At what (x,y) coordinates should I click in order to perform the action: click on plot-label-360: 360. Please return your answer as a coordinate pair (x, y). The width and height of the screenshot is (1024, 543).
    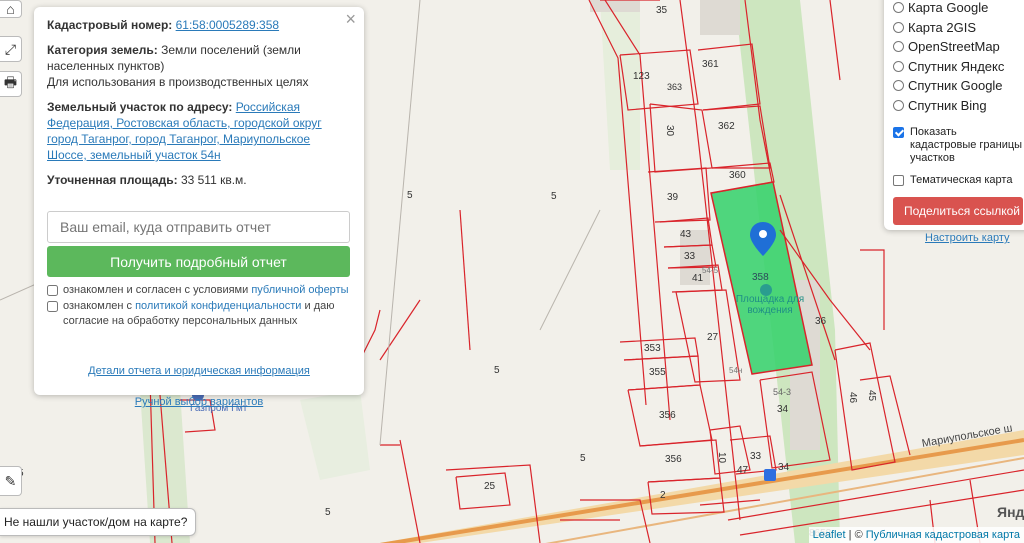
    Looking at the image, I should click on (737, 175).